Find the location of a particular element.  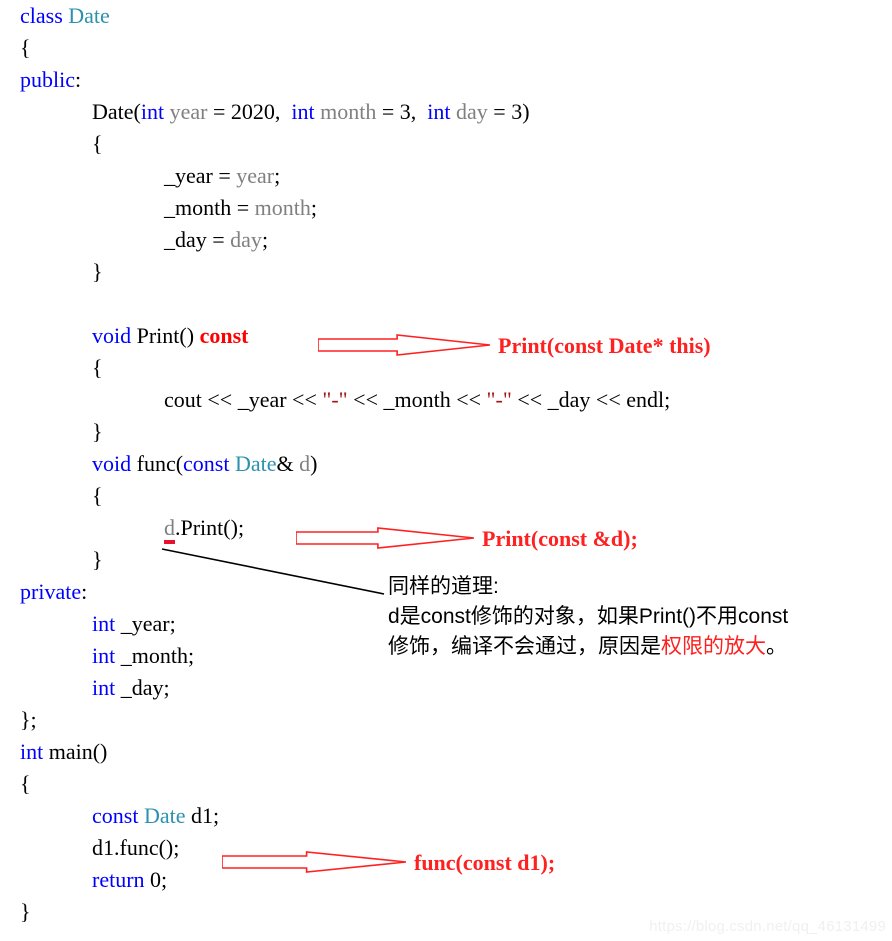

code-token: _day = is located at coordinates (197, 239).